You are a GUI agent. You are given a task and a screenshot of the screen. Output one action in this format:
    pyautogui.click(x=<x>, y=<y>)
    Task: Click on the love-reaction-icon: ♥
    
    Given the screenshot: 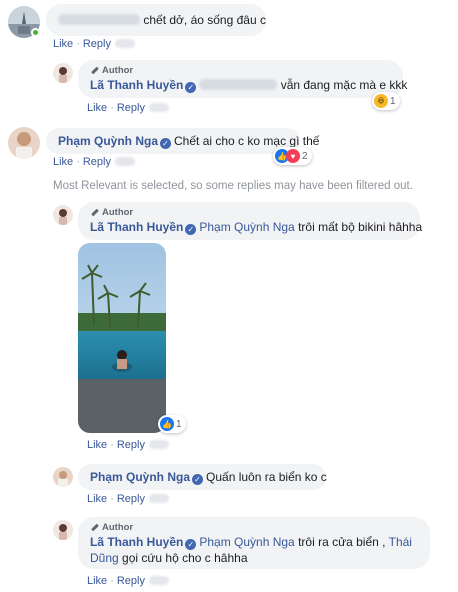 What is the action you would take?
    pyautogui.click(x=293, y=156)
    